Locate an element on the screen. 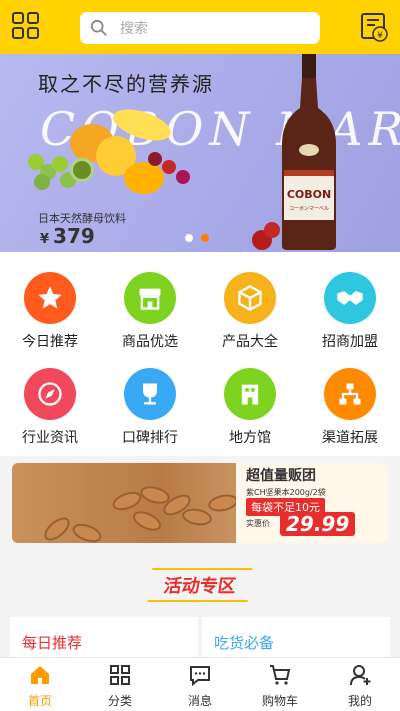  search-input: 搜索 is located at coordinates (200, 28).